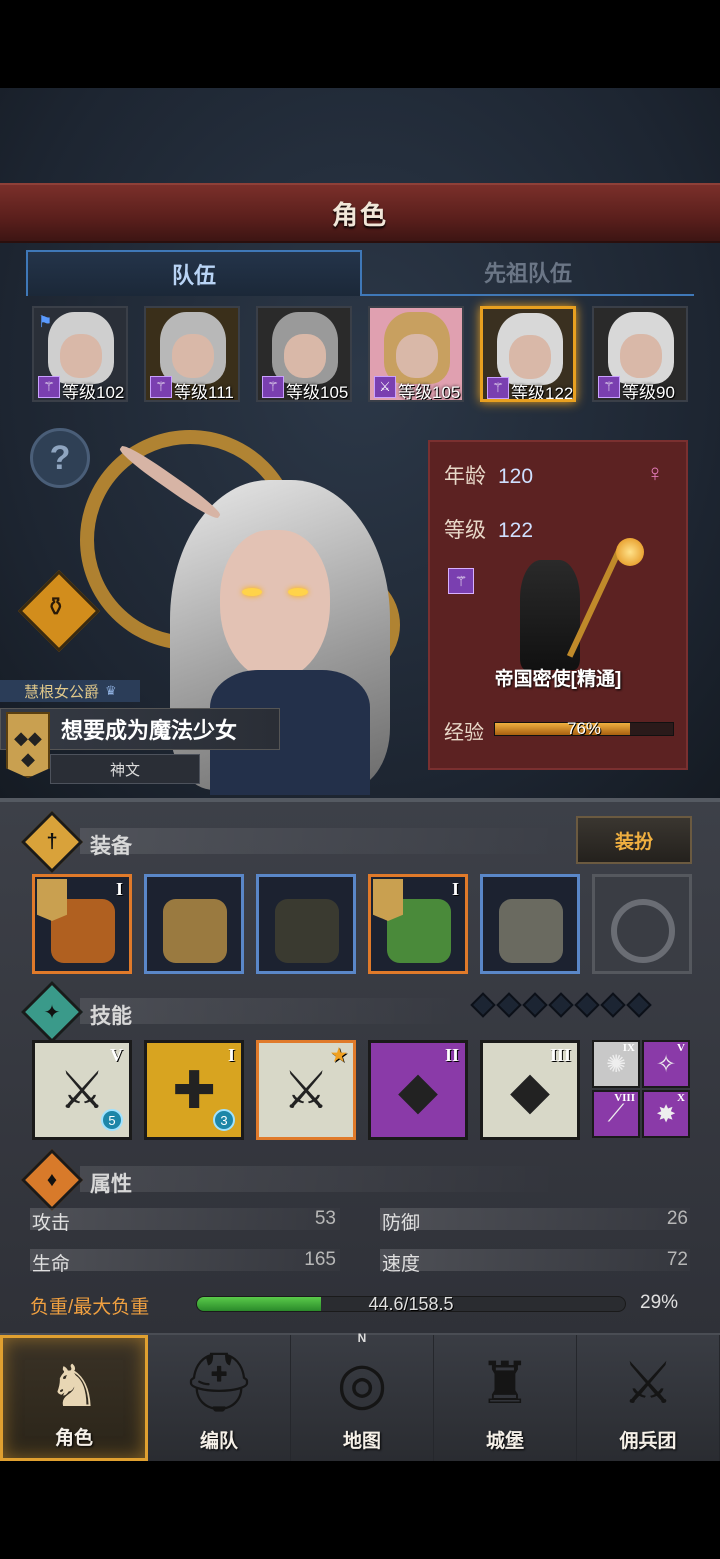 This screenshot has width=720, height=1559. What do you see at coordinates (528, 354) in the screenshot?
I see `party-member-5: ⚚ 等级122` at bounding box center [528, 354].